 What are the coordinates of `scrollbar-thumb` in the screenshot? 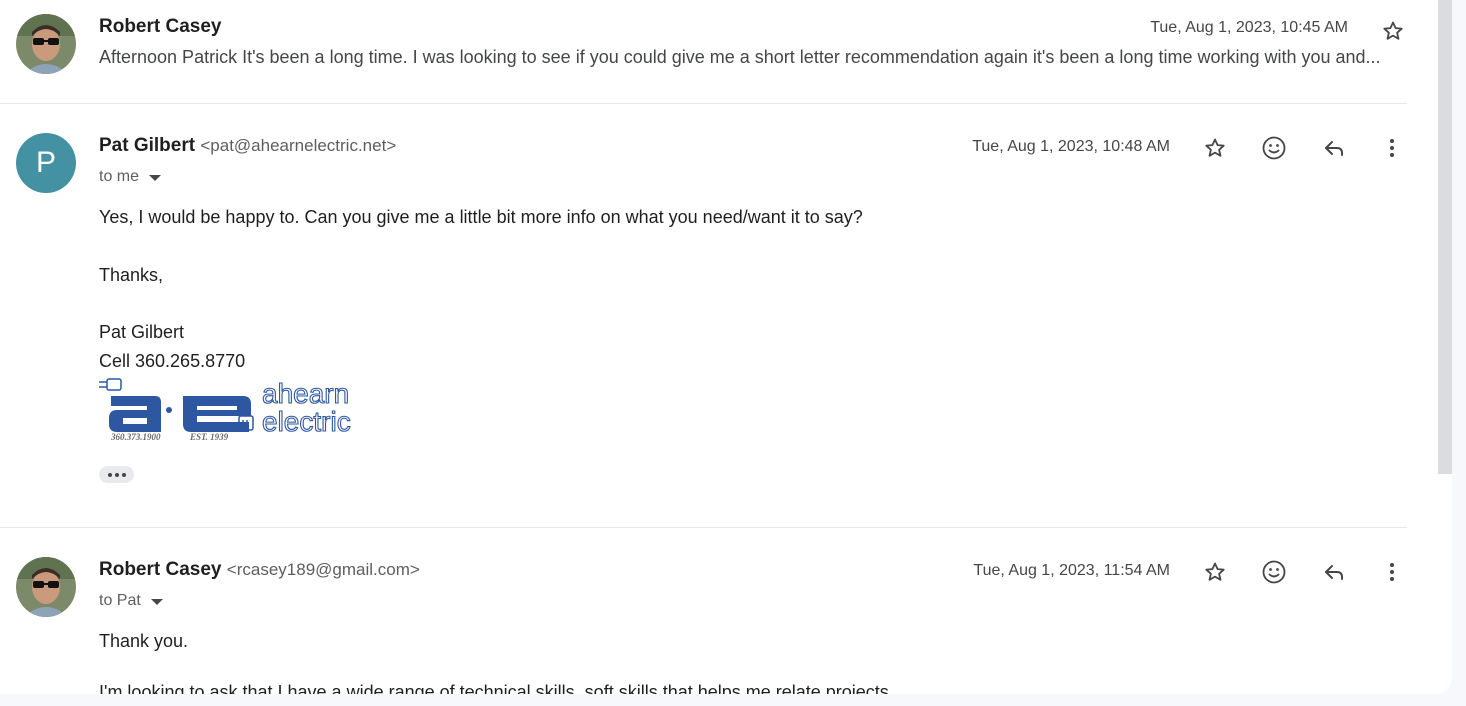 It's located at (1445, 237).